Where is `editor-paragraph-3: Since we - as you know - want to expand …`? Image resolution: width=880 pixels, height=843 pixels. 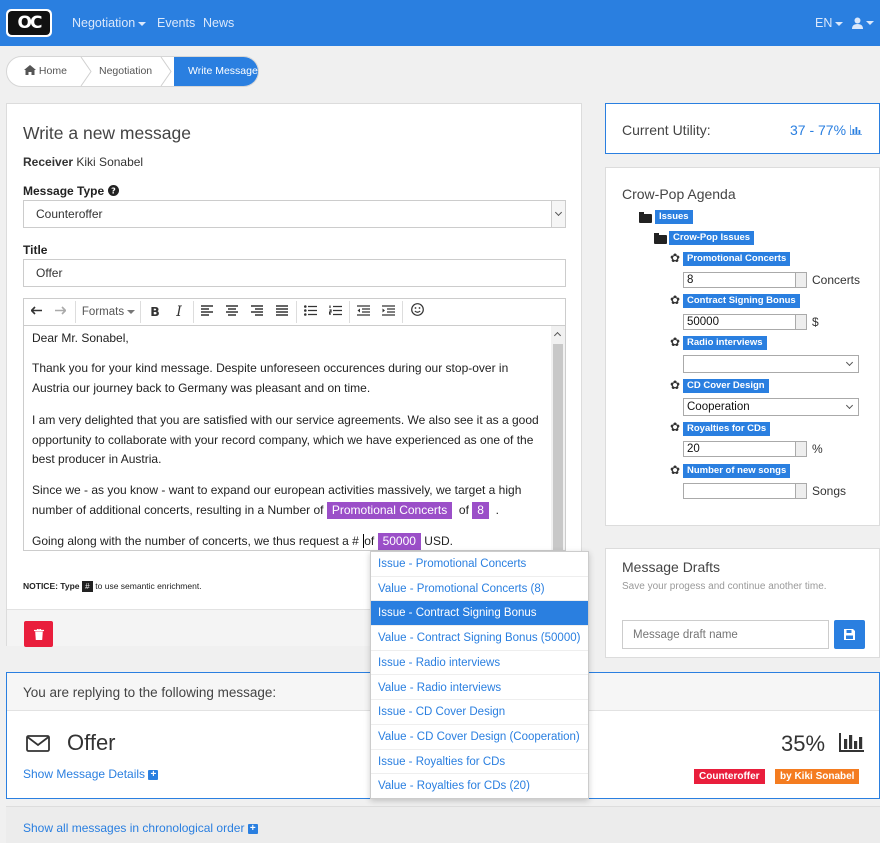
editor-paragraph-3: Since we - as you know - want to expand … is located at coordinates (289, 500).